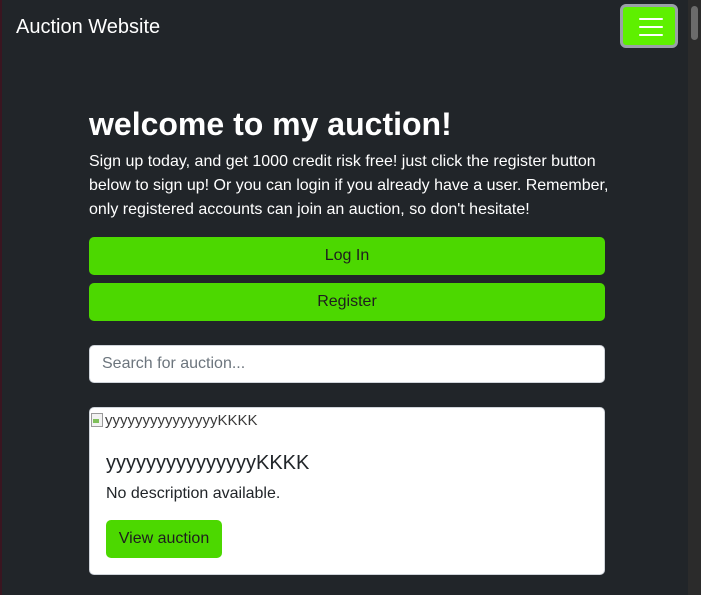 This screenshot has height=595, width=701. I want to click on login-button: Log In, so click(347, 256).